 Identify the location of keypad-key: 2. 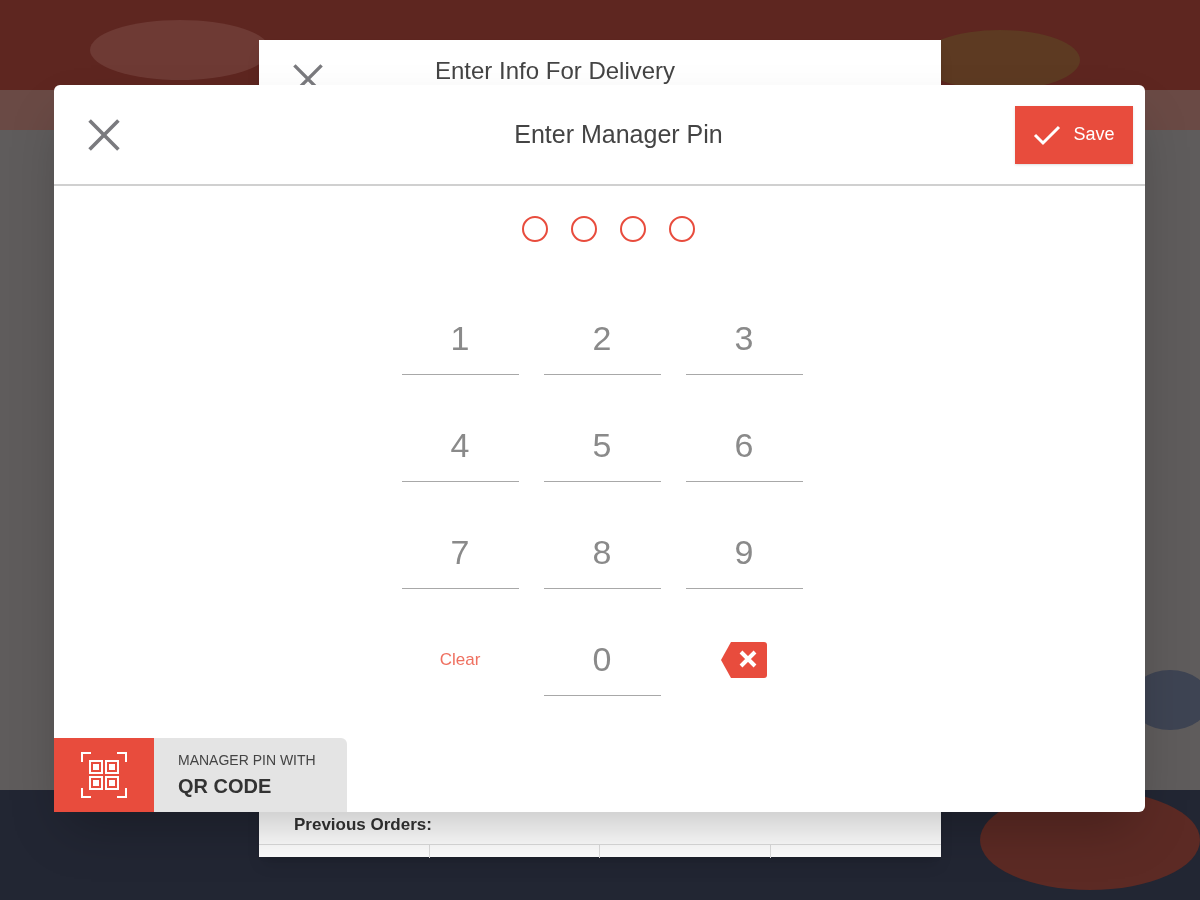
(602, 335).